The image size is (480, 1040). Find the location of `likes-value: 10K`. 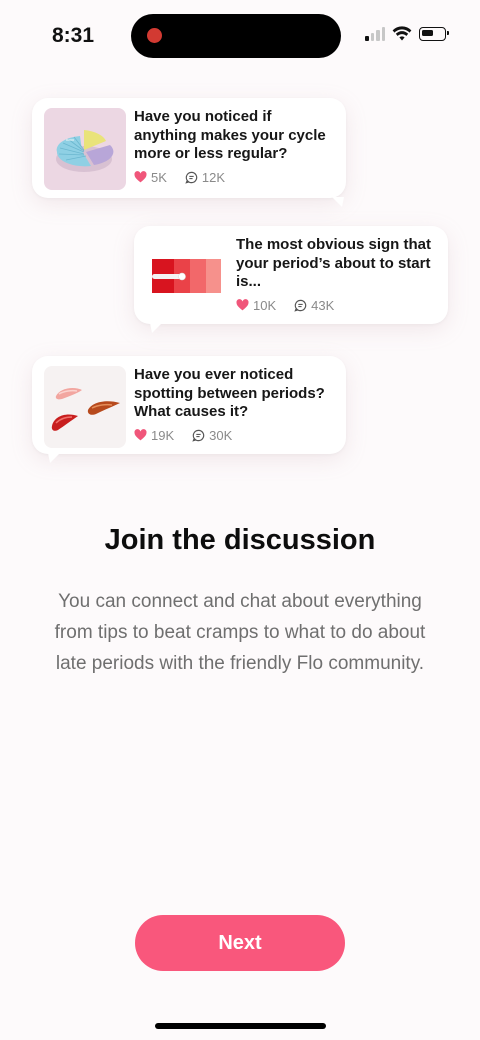

likes-value: 10K is located at coordinates (265, 305).